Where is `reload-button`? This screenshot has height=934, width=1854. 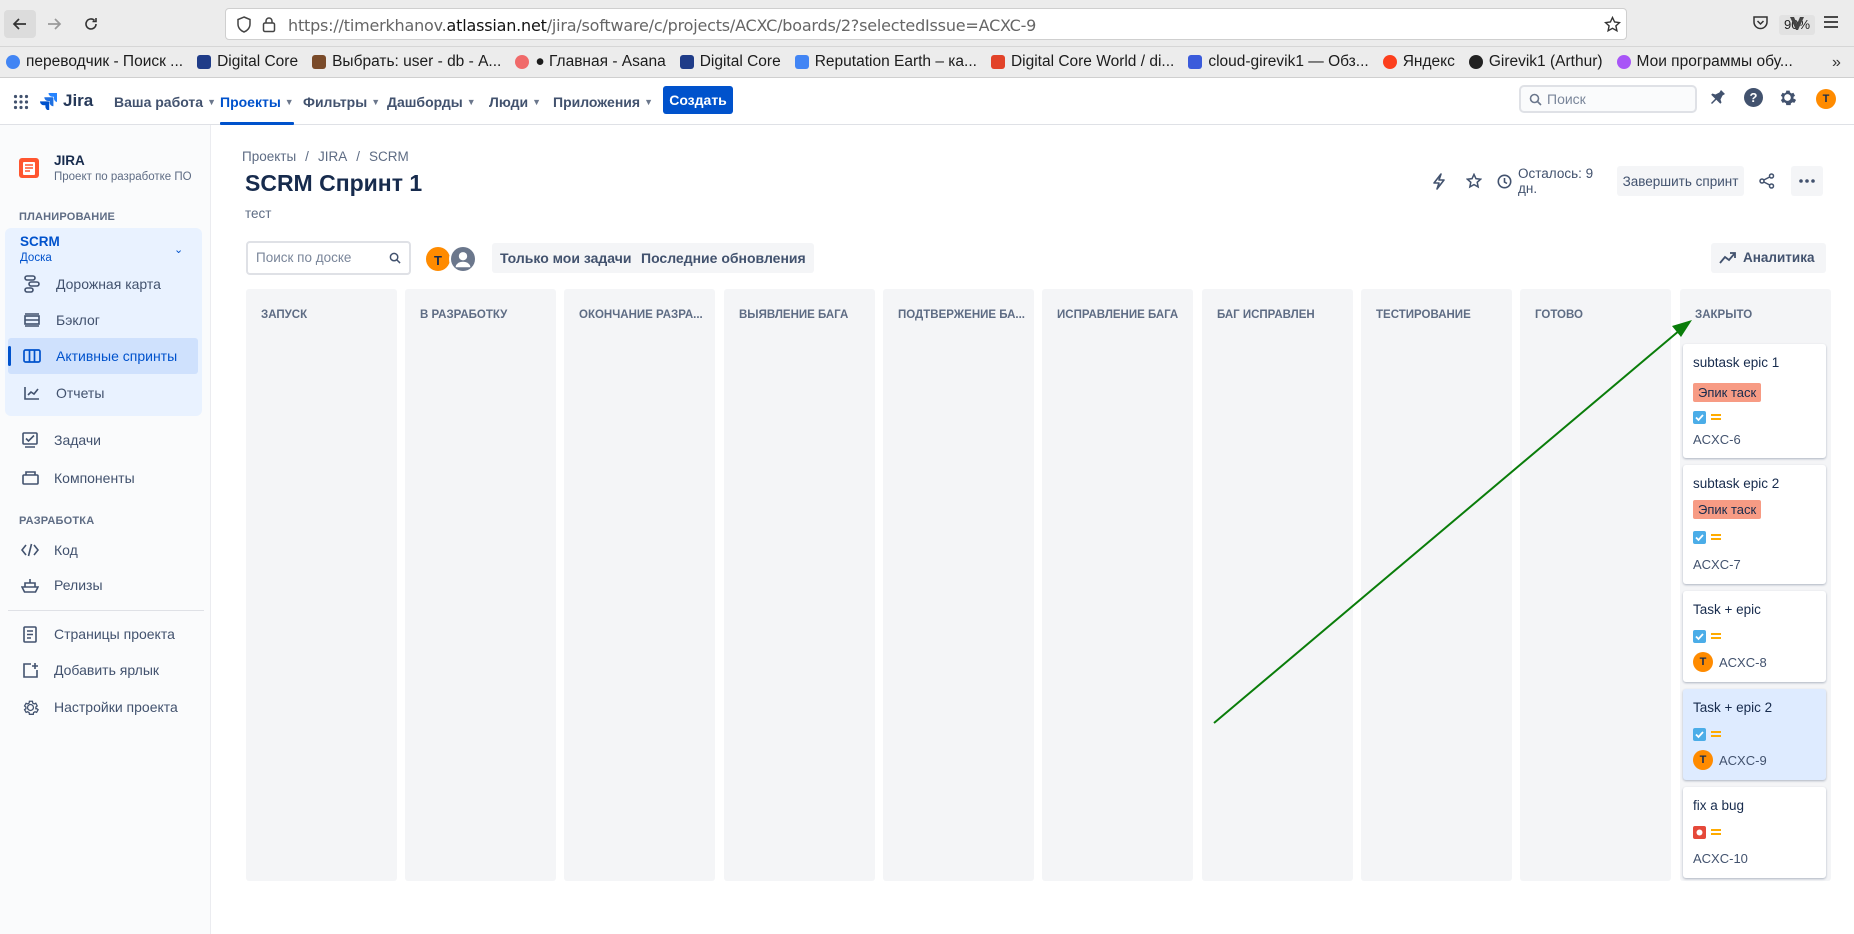
reload-button is located at coordinates (91, 24).